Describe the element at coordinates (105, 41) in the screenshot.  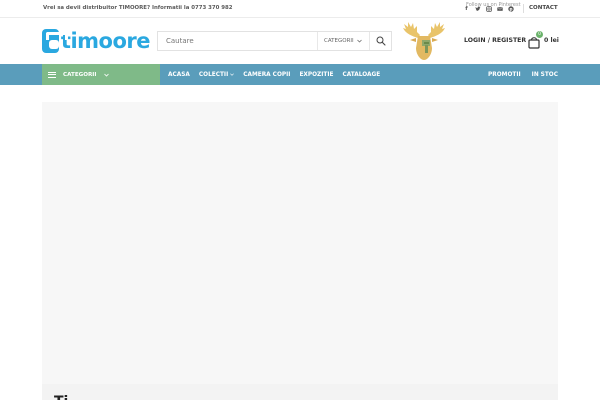
I see `logo-text: timoore` at that location.